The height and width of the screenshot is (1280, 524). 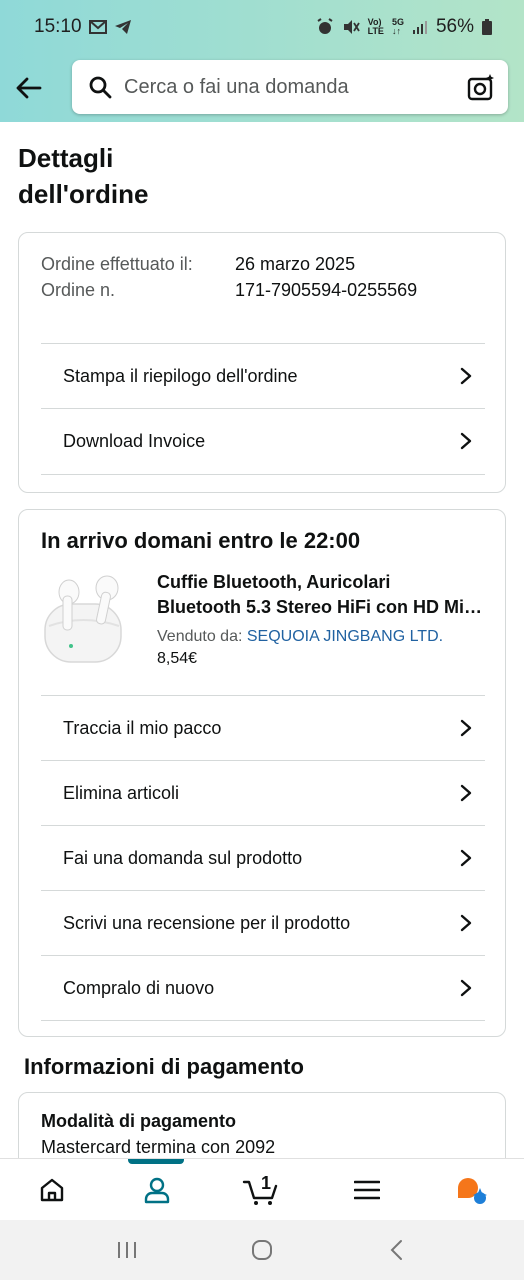 I want to click on telegram-icon, so click(x=122, y=27).